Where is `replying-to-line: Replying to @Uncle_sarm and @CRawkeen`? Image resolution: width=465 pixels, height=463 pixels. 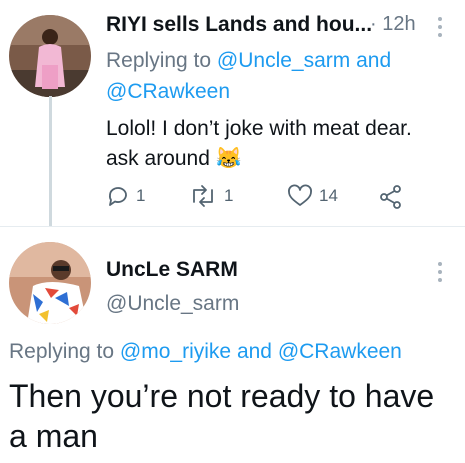 replying-to-line: Replying to @Uncle_sarm and @CRawkeen is located at coordinates (276, 76).